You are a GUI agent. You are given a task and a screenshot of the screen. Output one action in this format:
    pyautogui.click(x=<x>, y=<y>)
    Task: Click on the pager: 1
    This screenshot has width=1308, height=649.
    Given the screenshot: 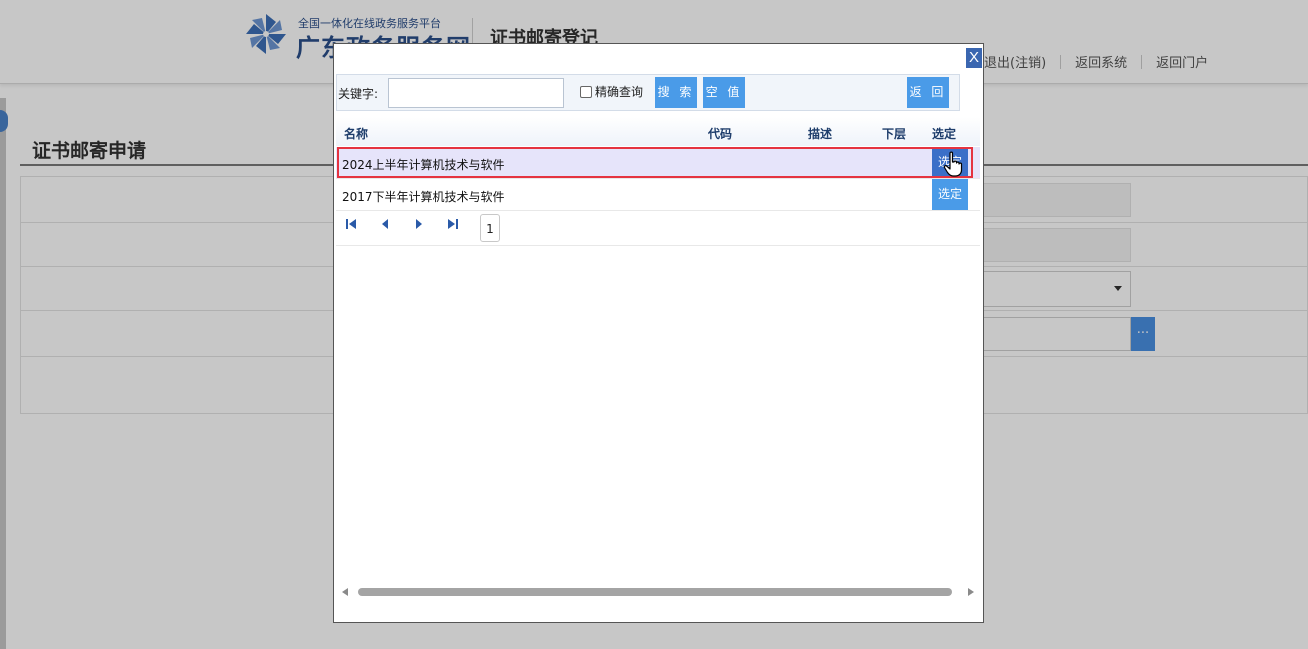 What is the action you would take?
    pyautogui.click(x=658, y=229)
    